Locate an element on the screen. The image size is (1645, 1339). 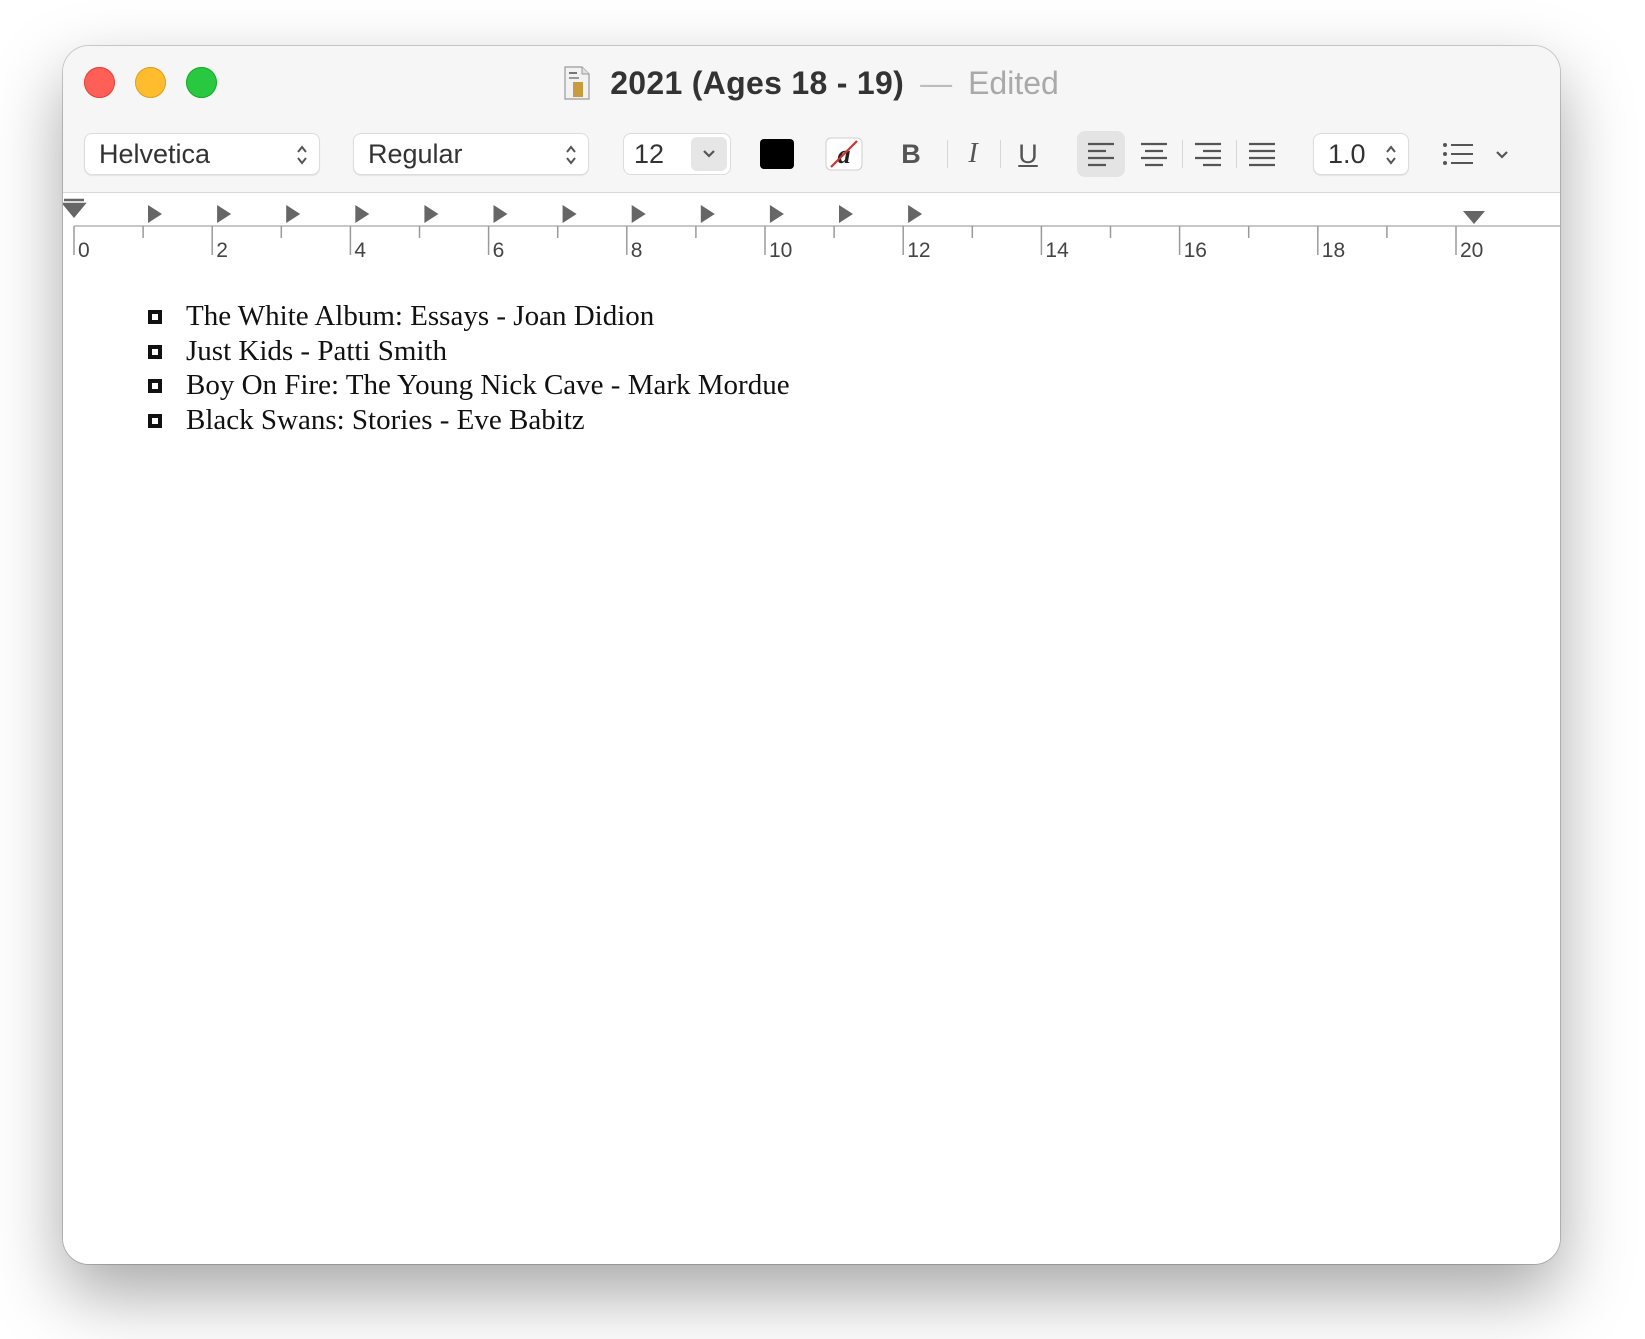
bulleted-list-icon is located at coordinates (1475, 154).